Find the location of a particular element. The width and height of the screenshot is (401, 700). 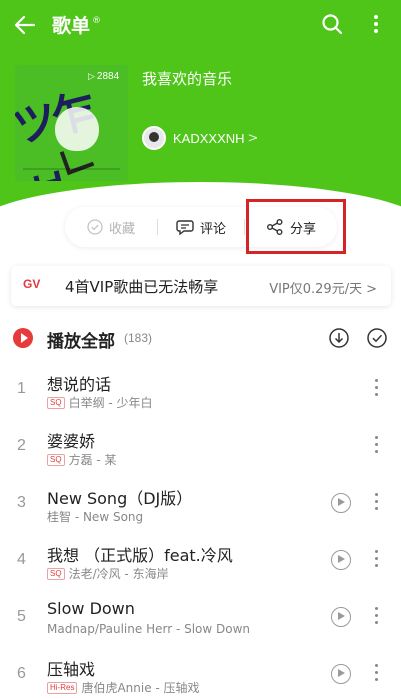

song-index: 2 is located at coordinates (21, 445).